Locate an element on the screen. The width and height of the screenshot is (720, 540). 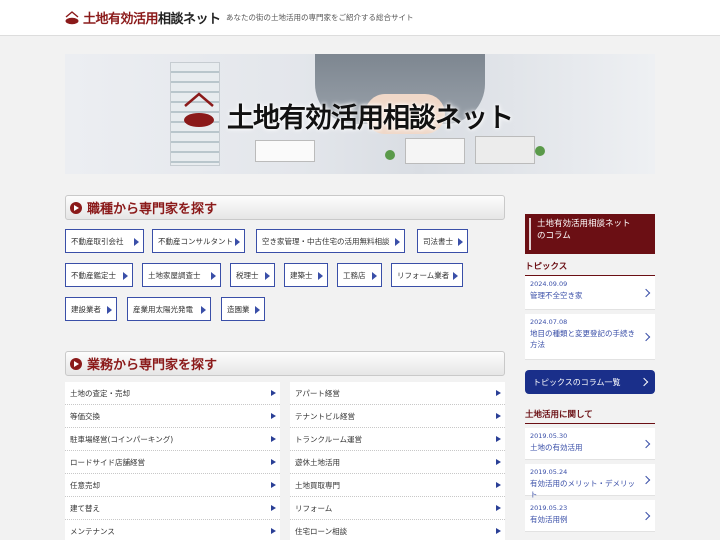
occupation-tag: 産業用太陽光発電 is located at coordinates (169, 309).